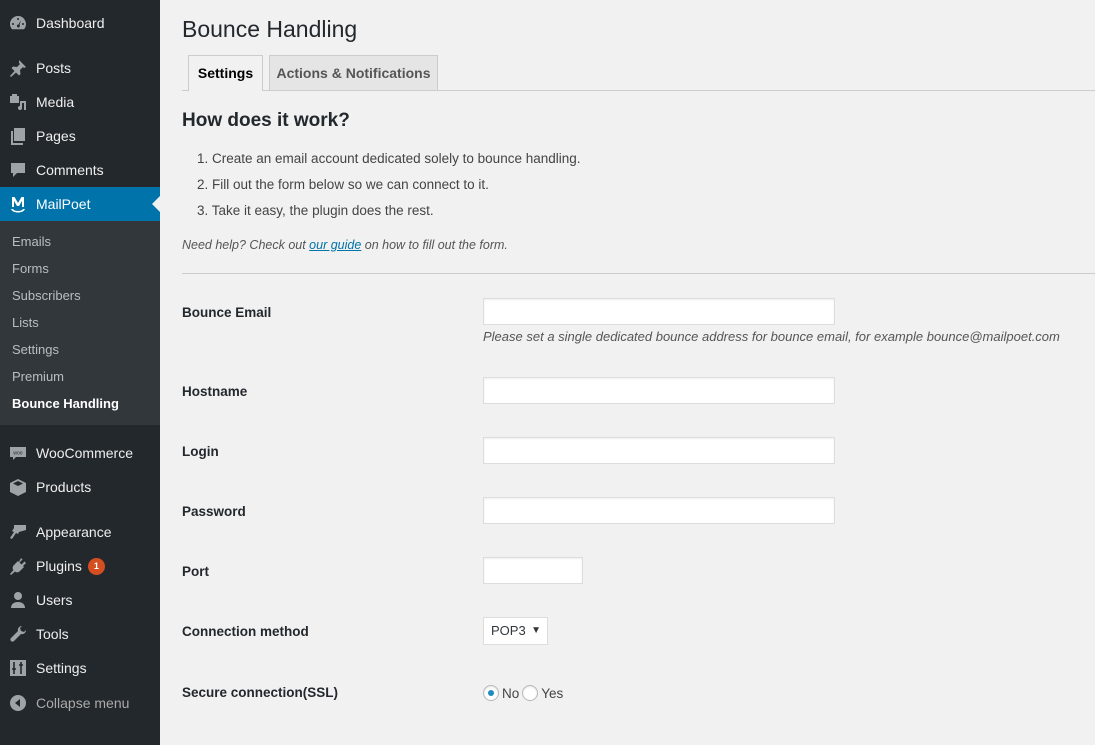 This screenshot has height=745, width=1095. I want to click on login-label: Login, so click(200, 451).